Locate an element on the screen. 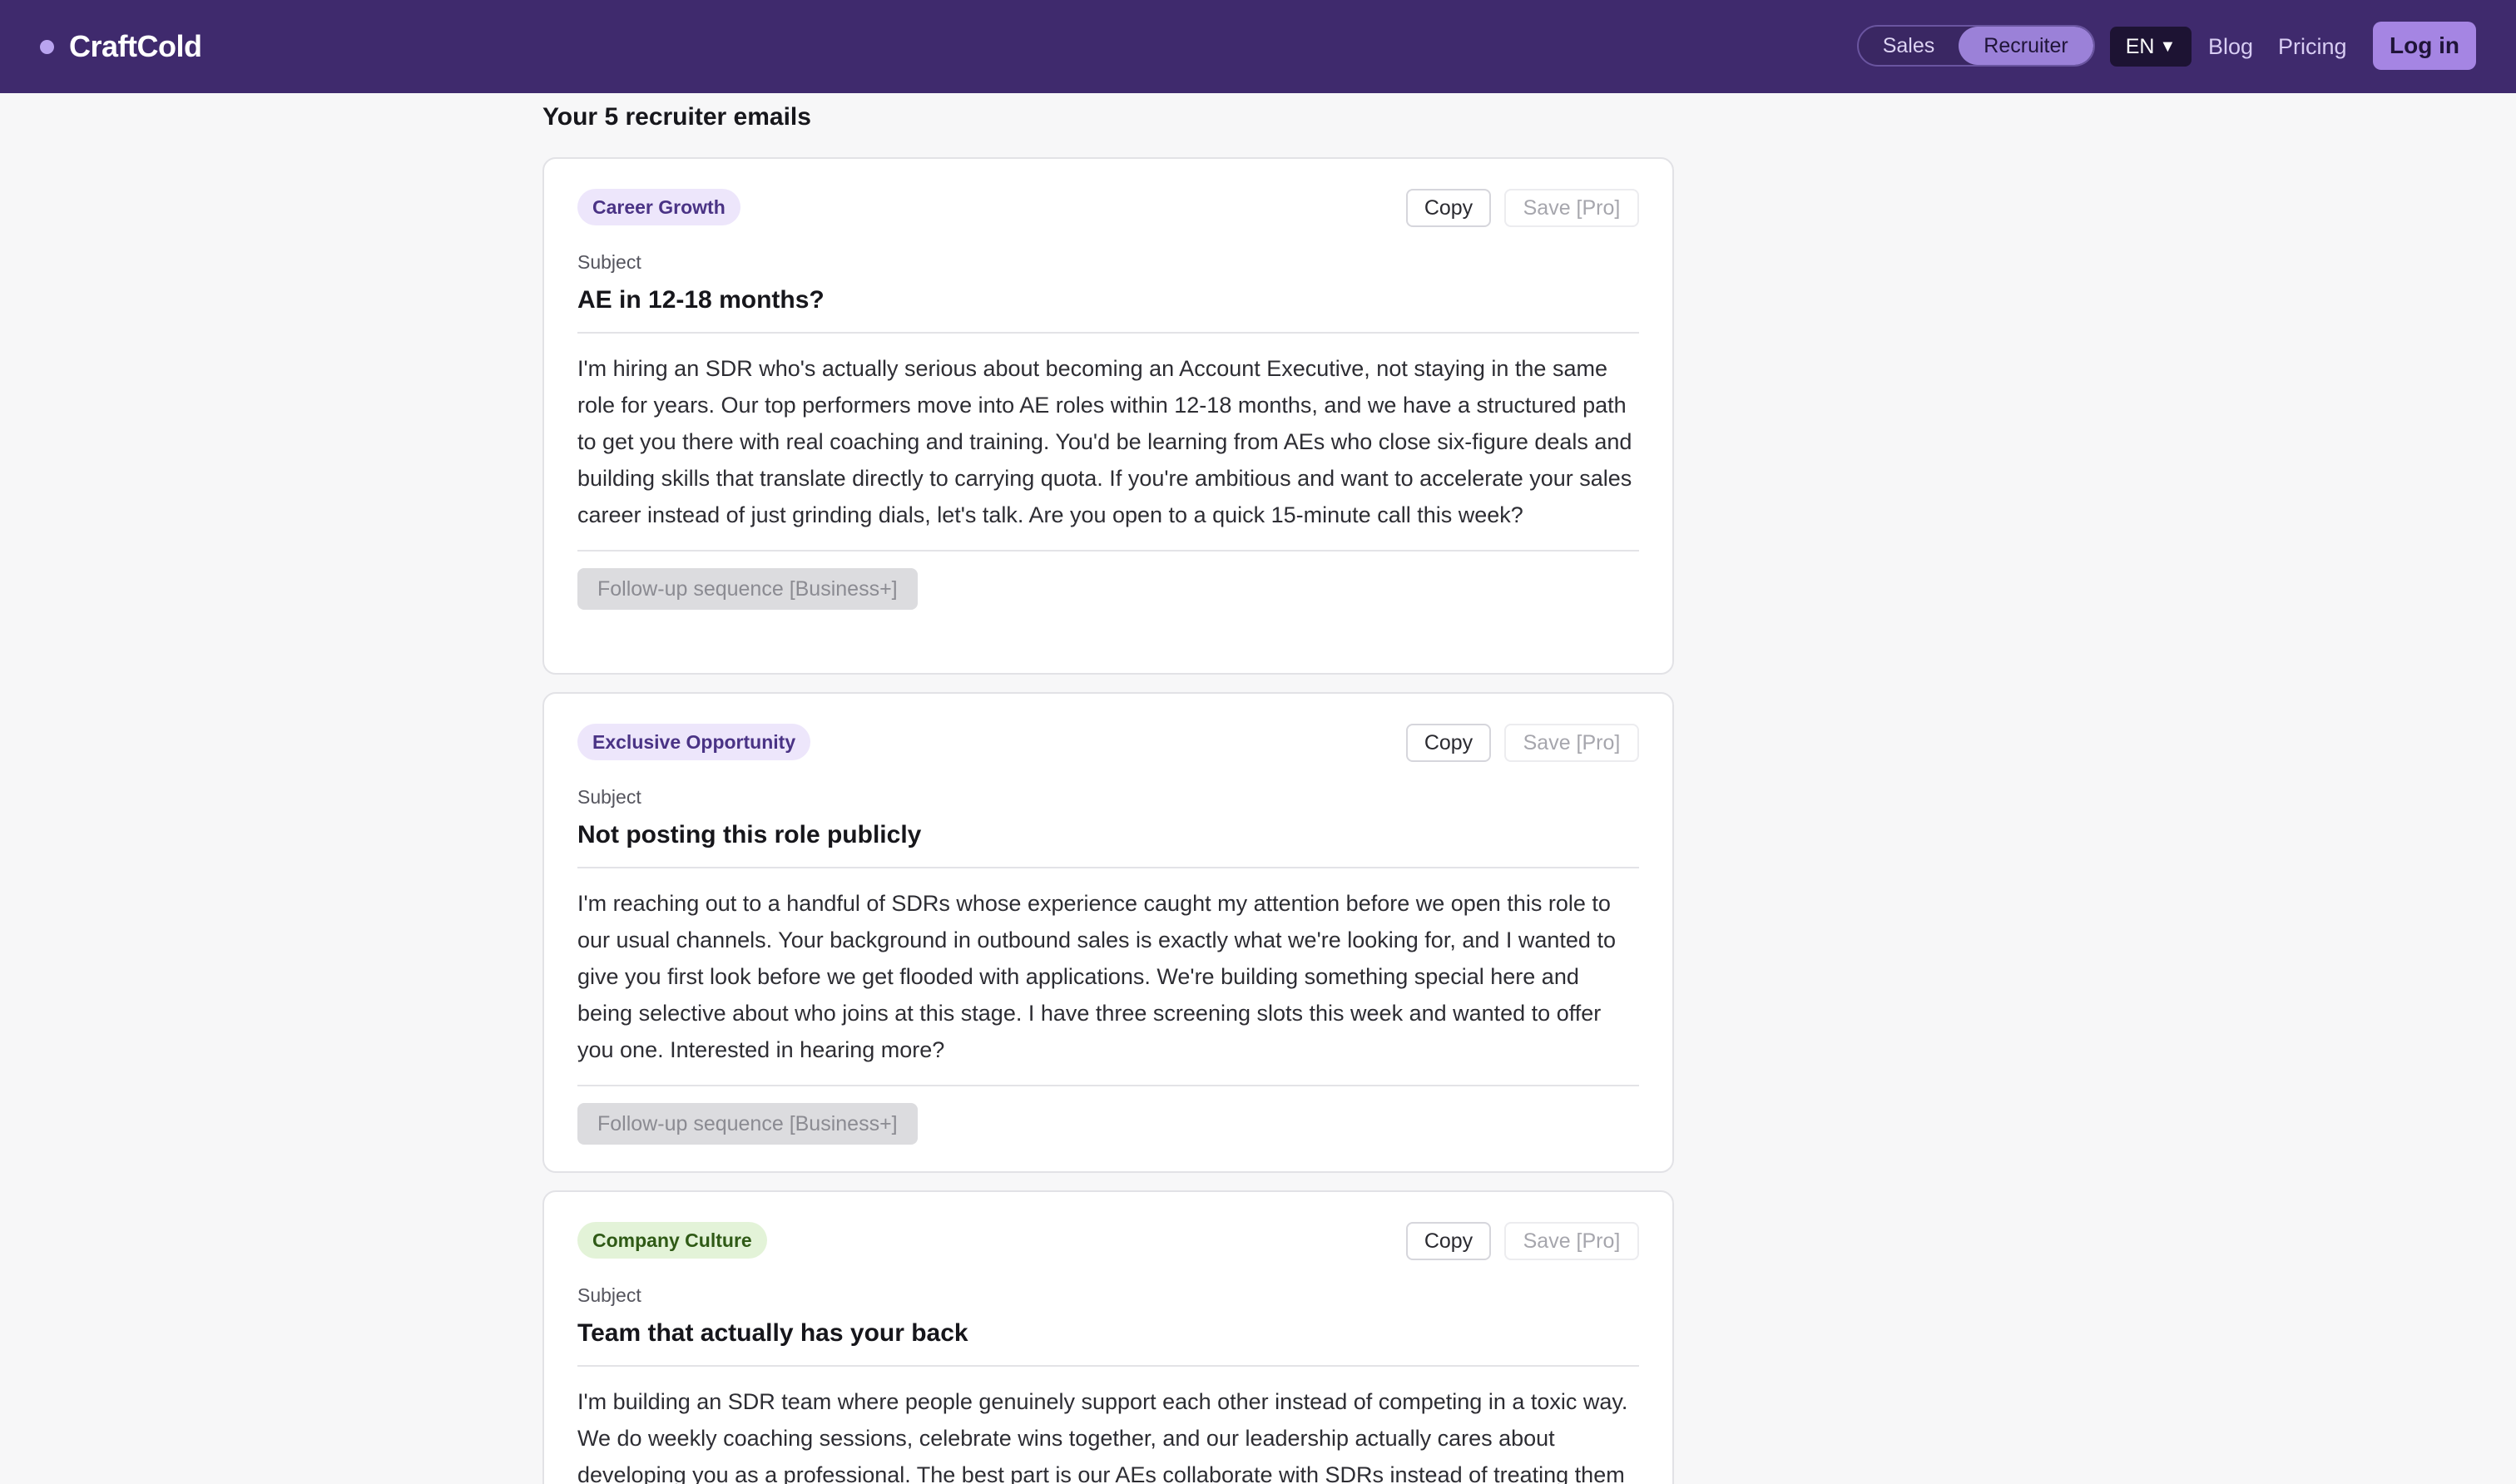 The height and width of the screenshot is (1484, 2516). language-code: EN is located at coordinates (2140, 46).